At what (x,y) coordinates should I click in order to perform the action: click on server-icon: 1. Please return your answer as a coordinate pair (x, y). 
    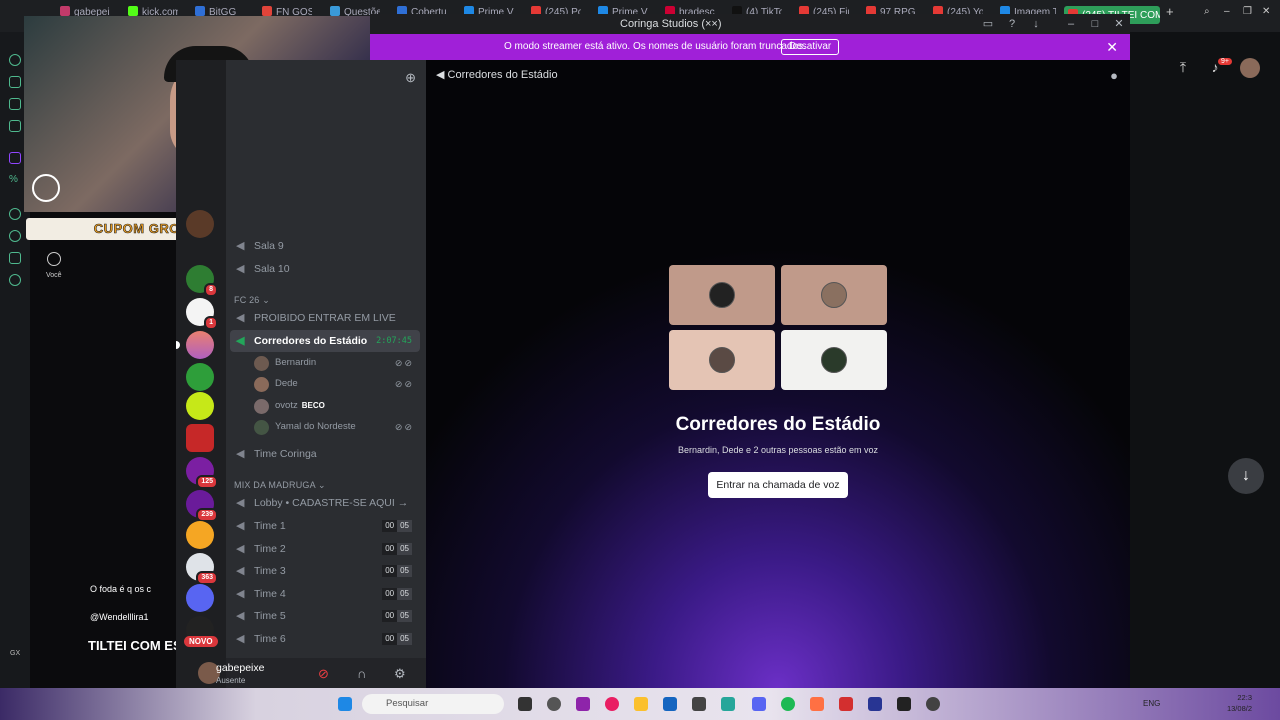
    Looking at the image, I should click on (202, 314).